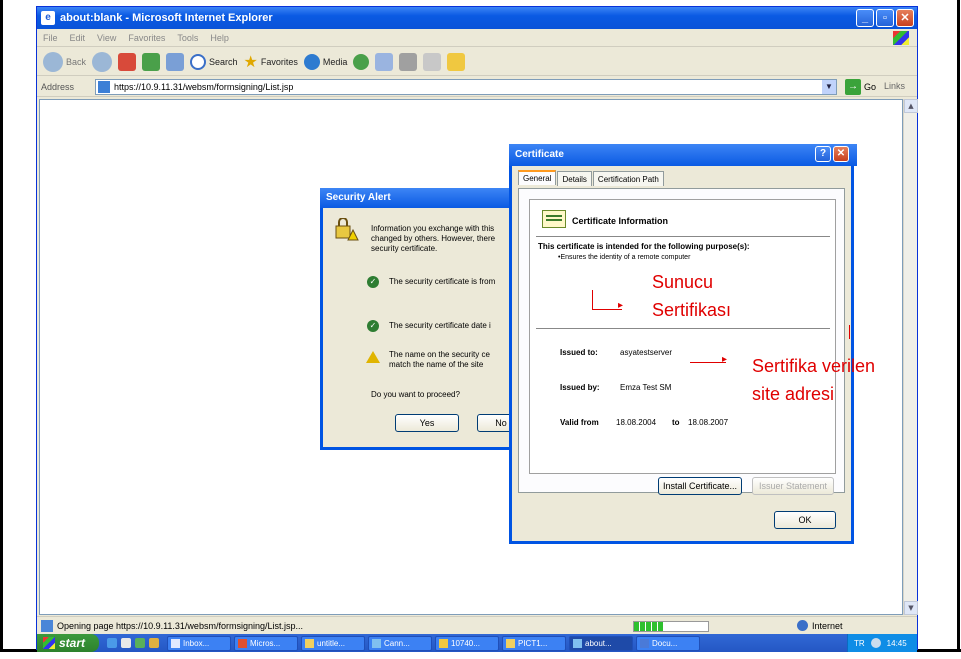 The width and height of the screenshot is (961, 659). What do you see at coordinates (456, 61) in the screenshot?
I see `folder-button` at bounding box center [456, 61].